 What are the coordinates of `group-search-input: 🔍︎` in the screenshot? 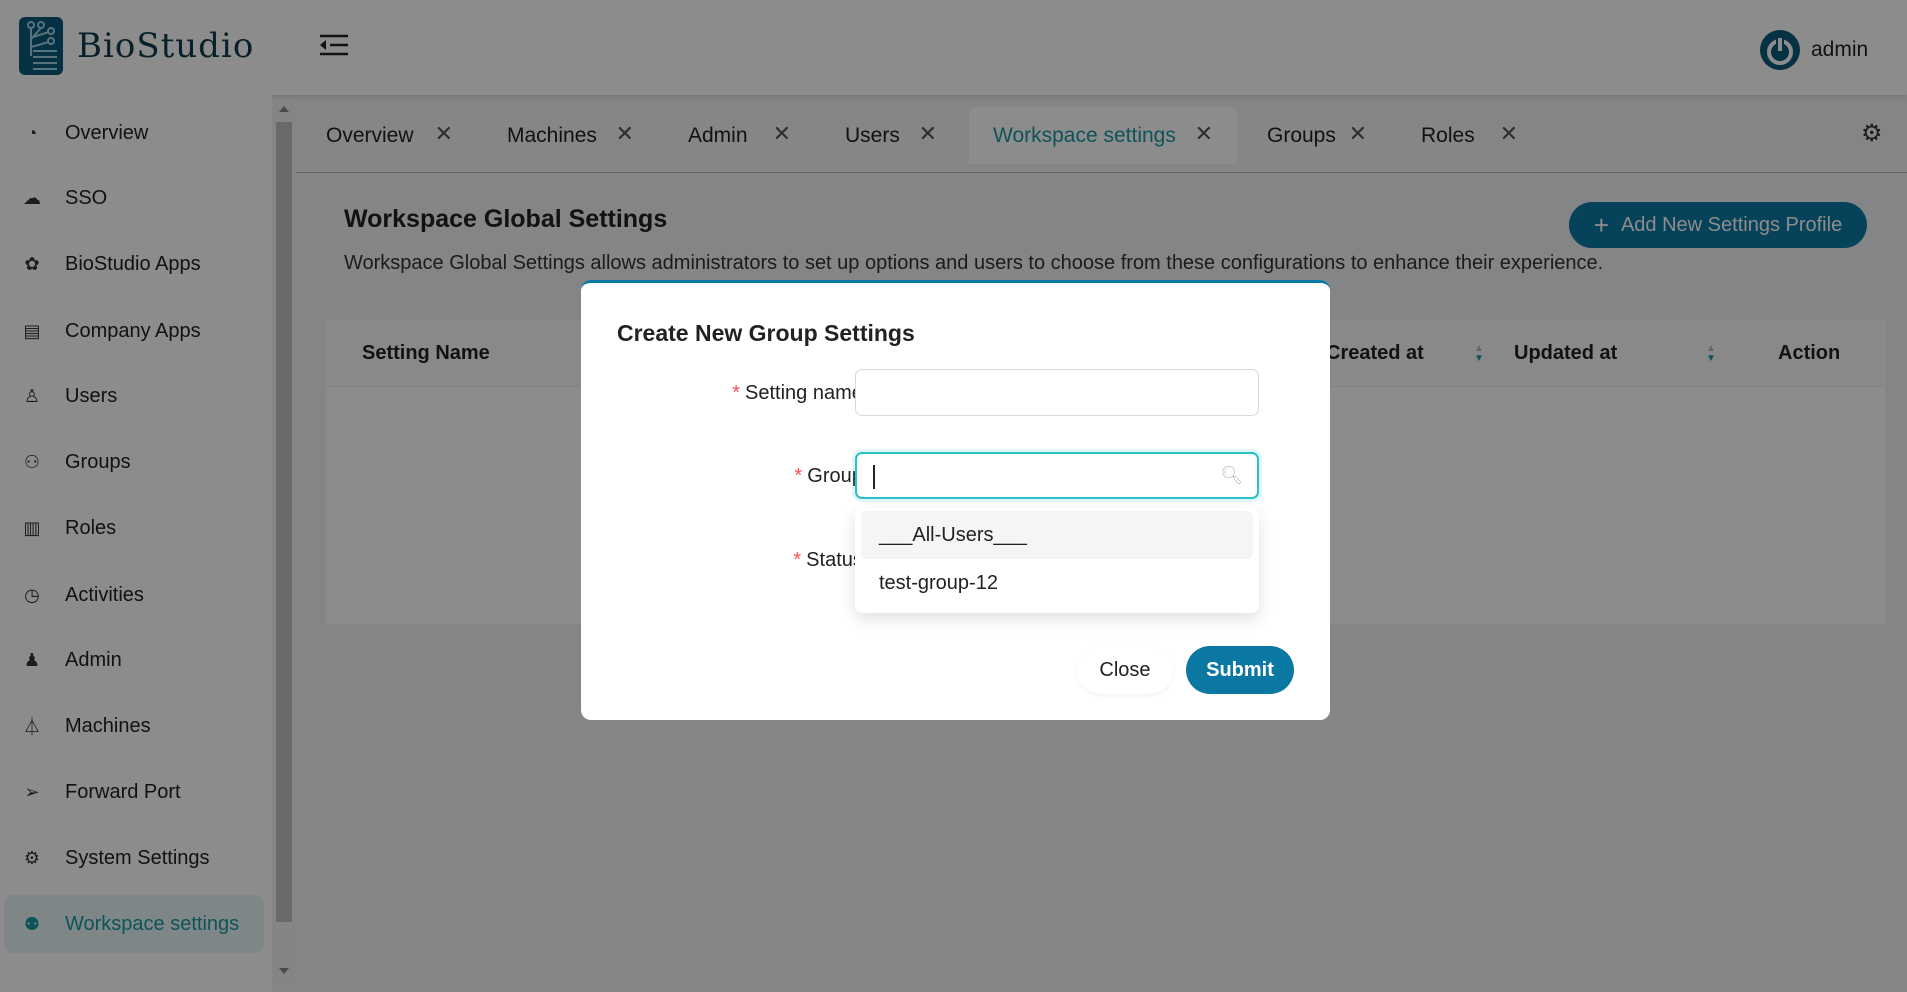 It's located at (1057, 475).